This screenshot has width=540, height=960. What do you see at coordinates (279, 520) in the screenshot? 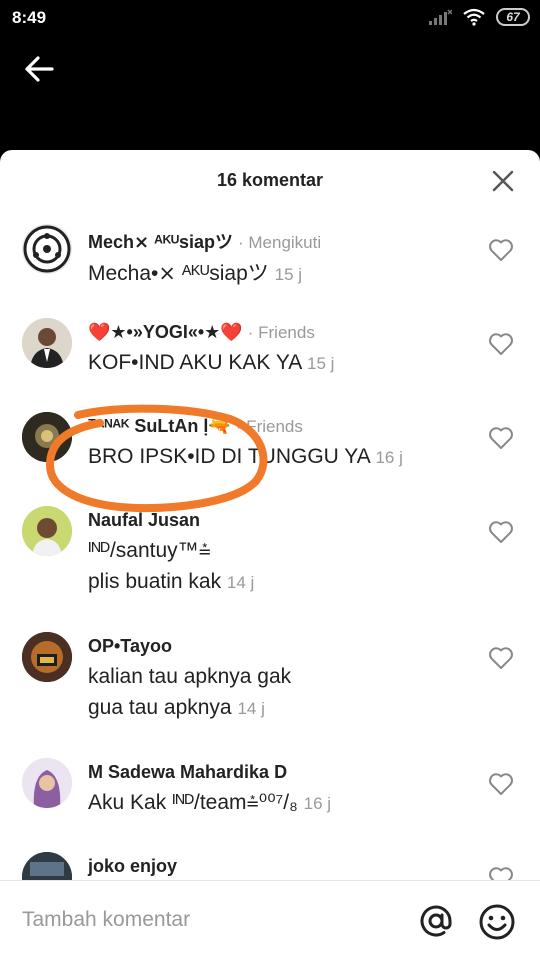
I see `comment-author: Naufal Jusan` at bounding box center [279, 520].